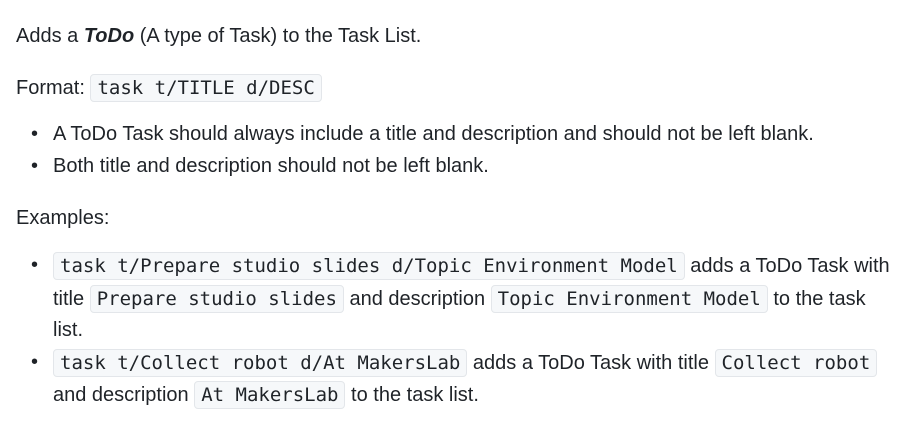 The height and width of the screenshot is (433, 898). I want to click on format-paragraph: Format: task t/TITLE d/DESC, so click(457, 88).